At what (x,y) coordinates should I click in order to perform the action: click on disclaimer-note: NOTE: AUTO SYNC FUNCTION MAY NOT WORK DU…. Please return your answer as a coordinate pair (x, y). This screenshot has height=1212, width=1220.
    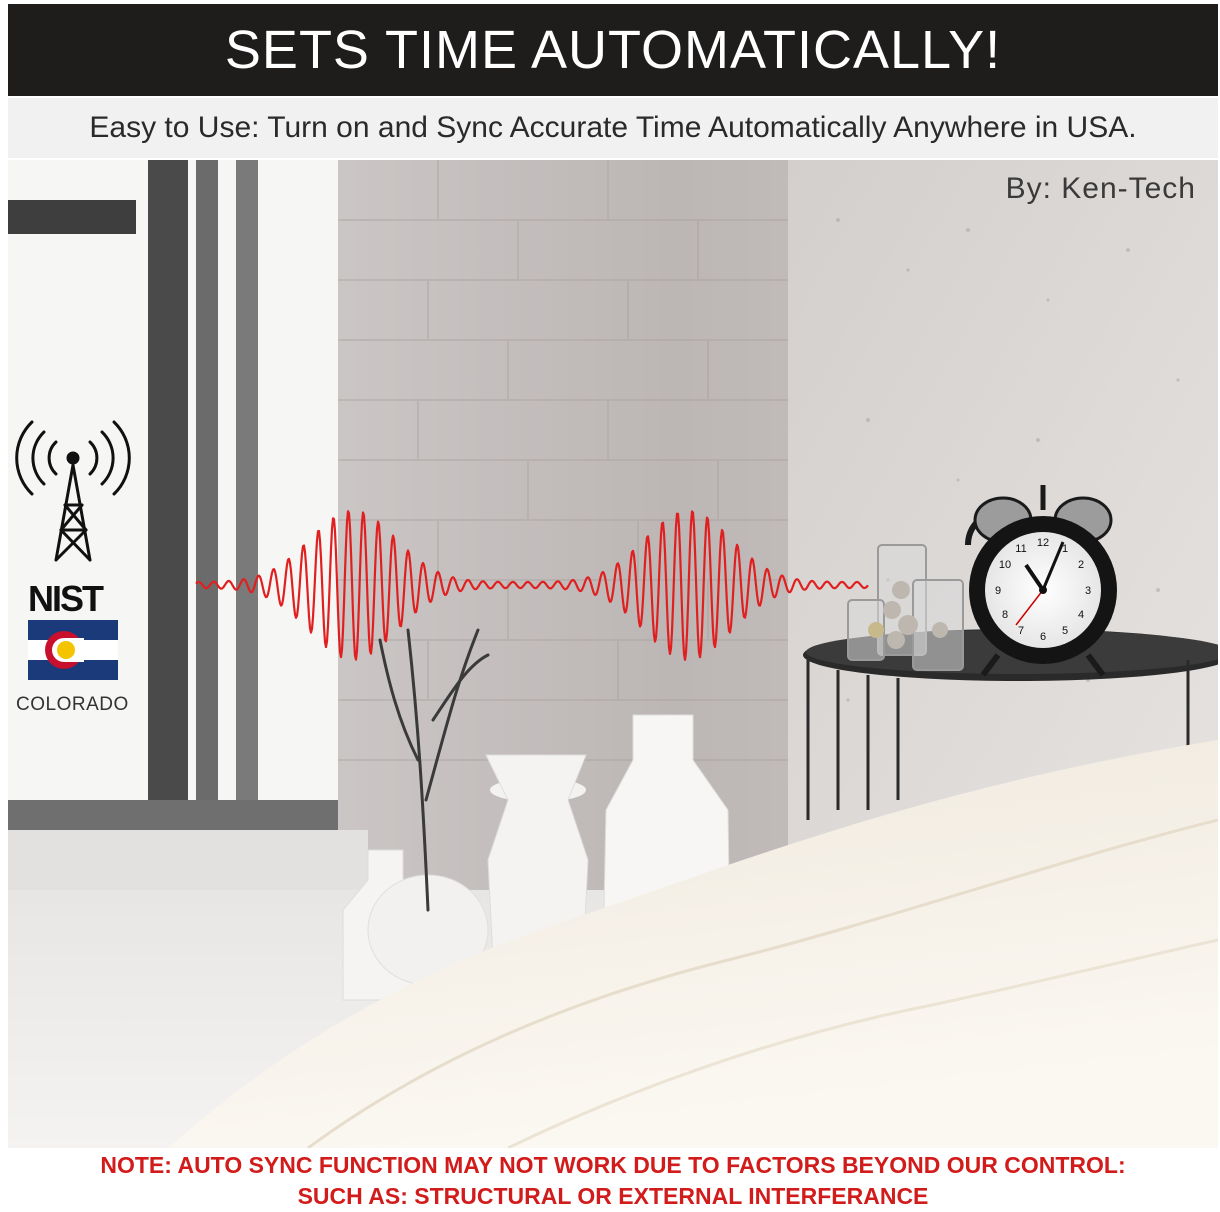
    Looking at the image, I should click on (613, 1181).